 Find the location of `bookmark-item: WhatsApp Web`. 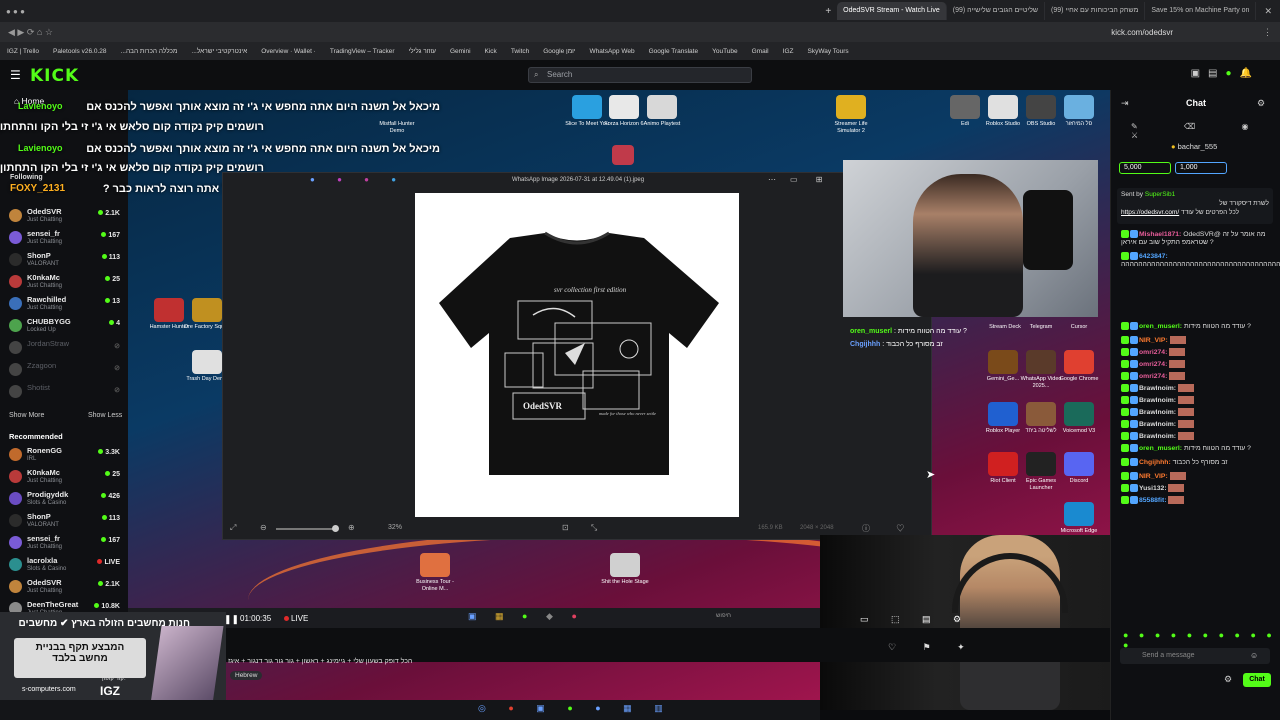

bookmark-item: WhatsApp Web is located at coordinates (612, 51).